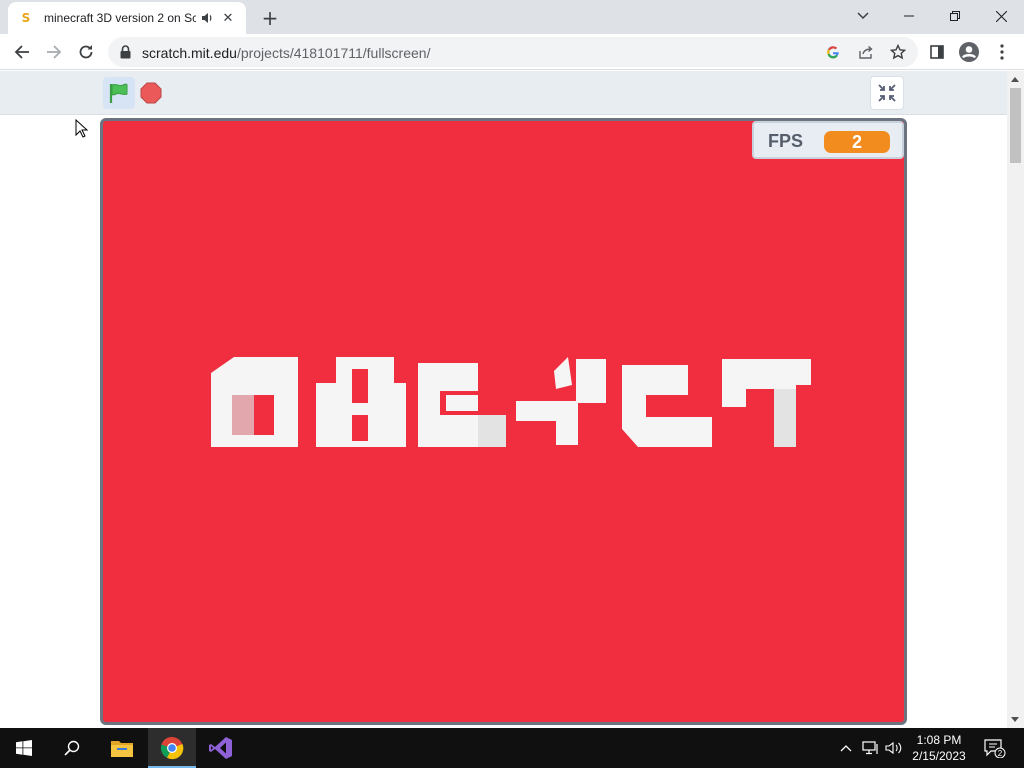  Describe the element at coordinates (1015, 719) in the screenshot. I see `scroll-down-arrow-icon` at that location.